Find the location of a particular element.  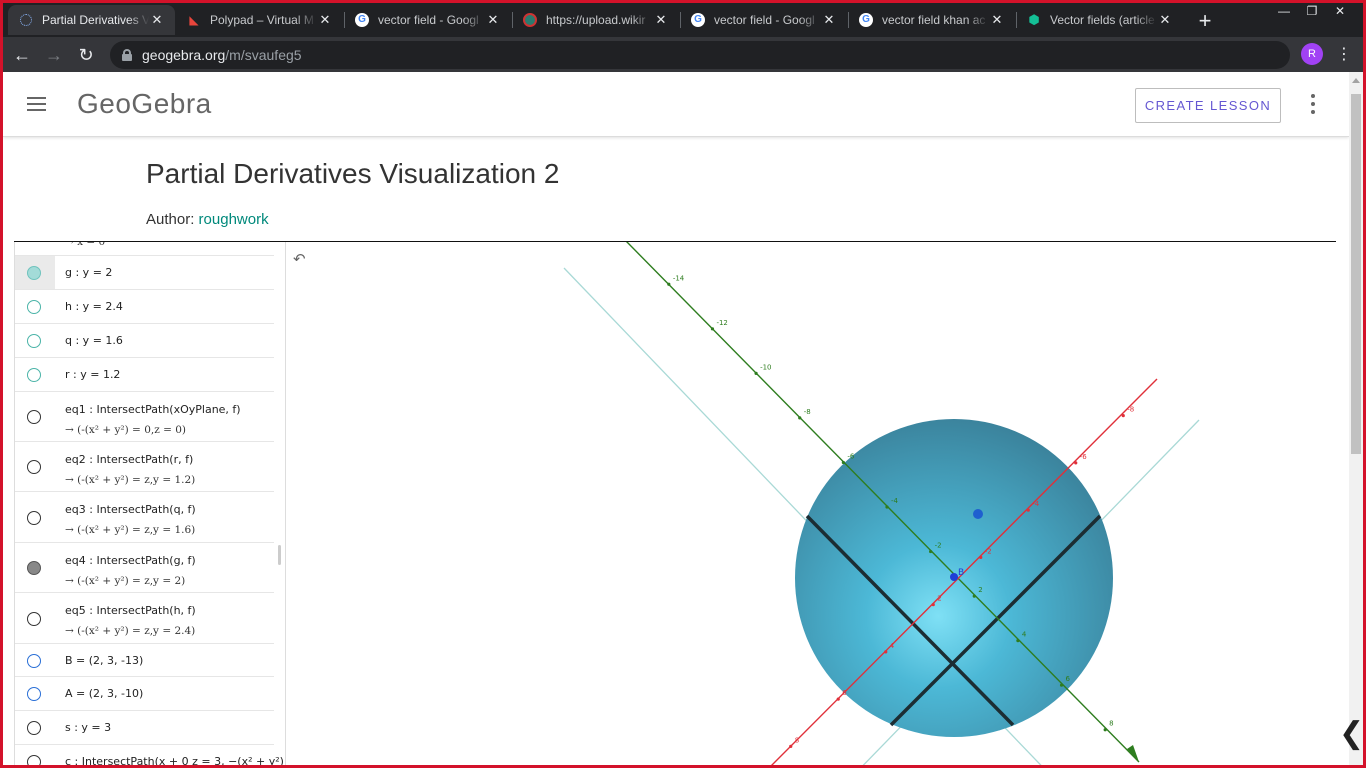

forward-icon: → is located at coordinates (54, 55).